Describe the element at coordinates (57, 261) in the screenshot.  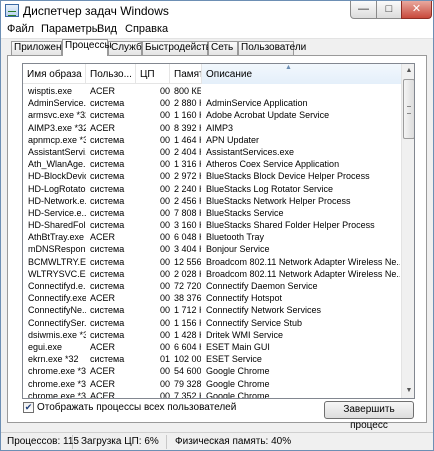
I see `process-image-name: BCMWLTRY.EXE` at that location.